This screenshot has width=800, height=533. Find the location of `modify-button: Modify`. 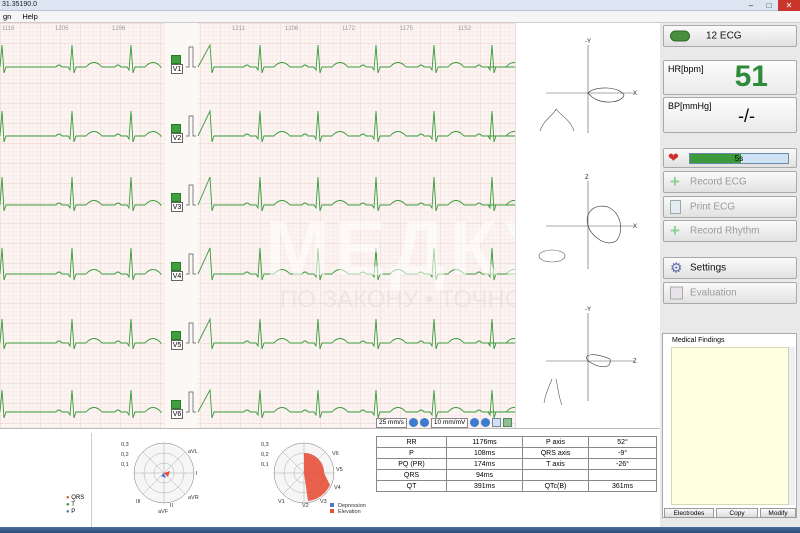

modify-button: Modify is located at coordinates (778, 513).